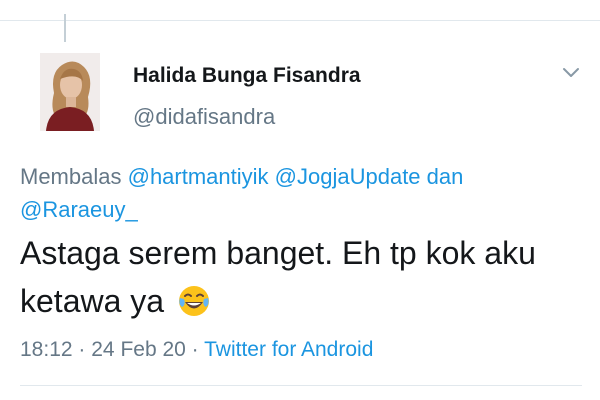 Image resolution: width=600 pixels, height=400 pixels. I want to click on mention-conjunction: dan, so click(445, 176).